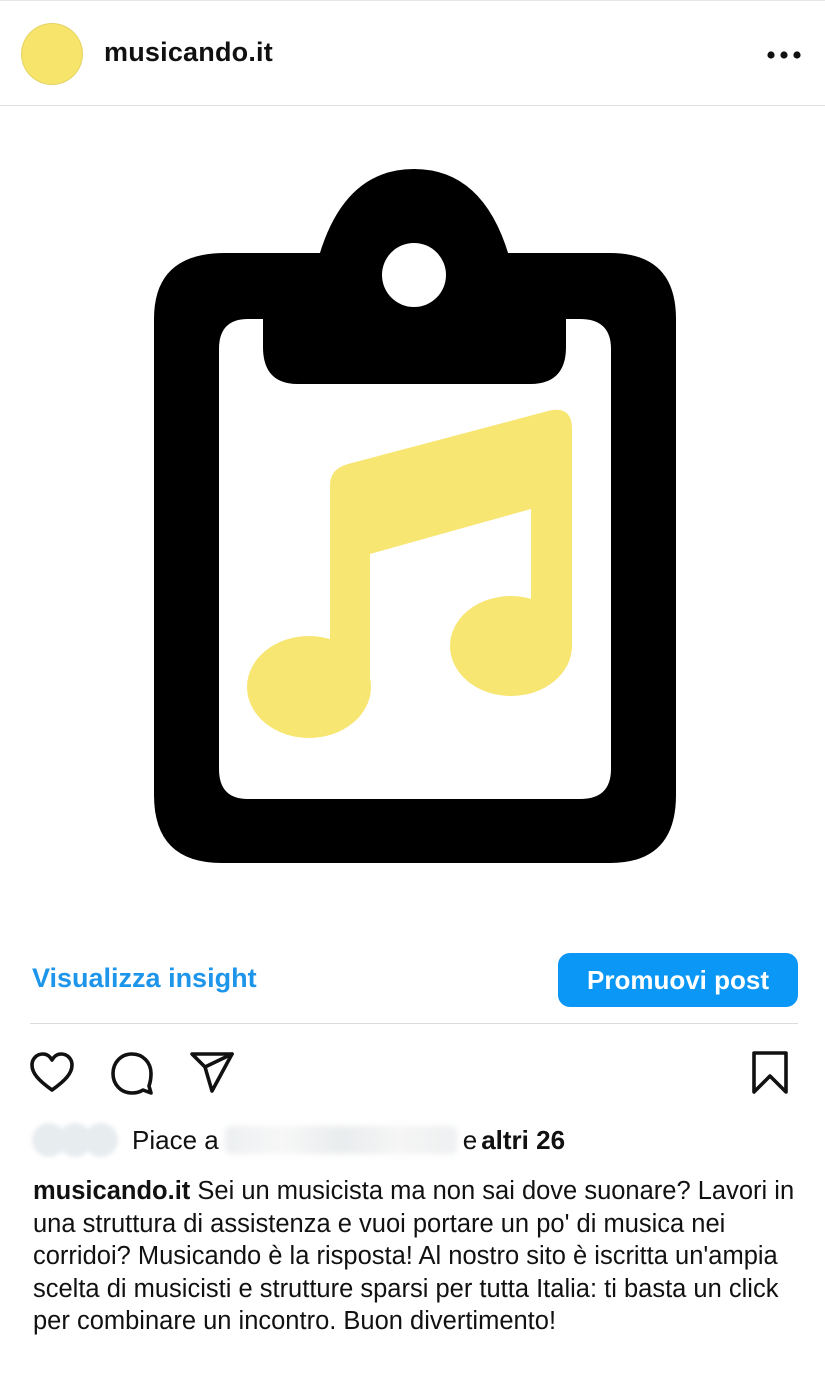 The height and width of the screenshot is (1381, 825). I want to click on bookmark-icon, so click(770, 1072).